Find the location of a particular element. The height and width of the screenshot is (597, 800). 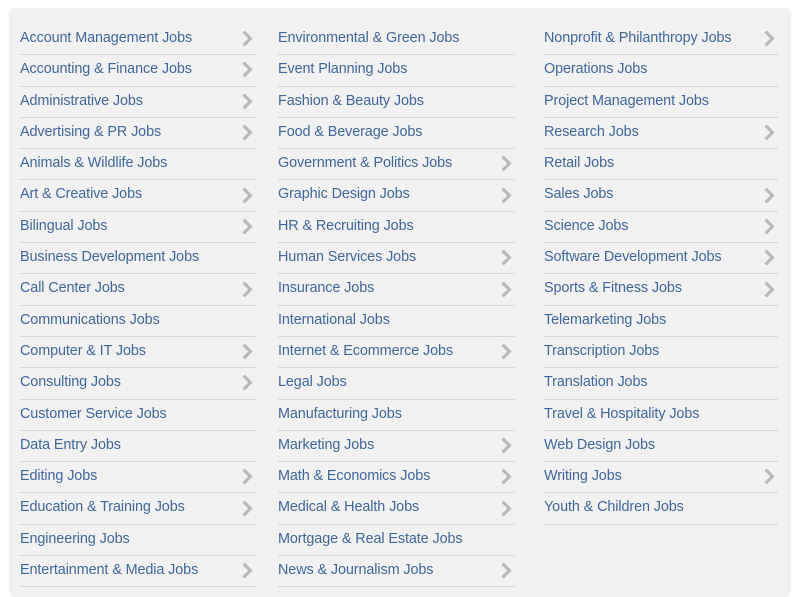

category-link: Translation Jobs is located at coordinates (661, 384).